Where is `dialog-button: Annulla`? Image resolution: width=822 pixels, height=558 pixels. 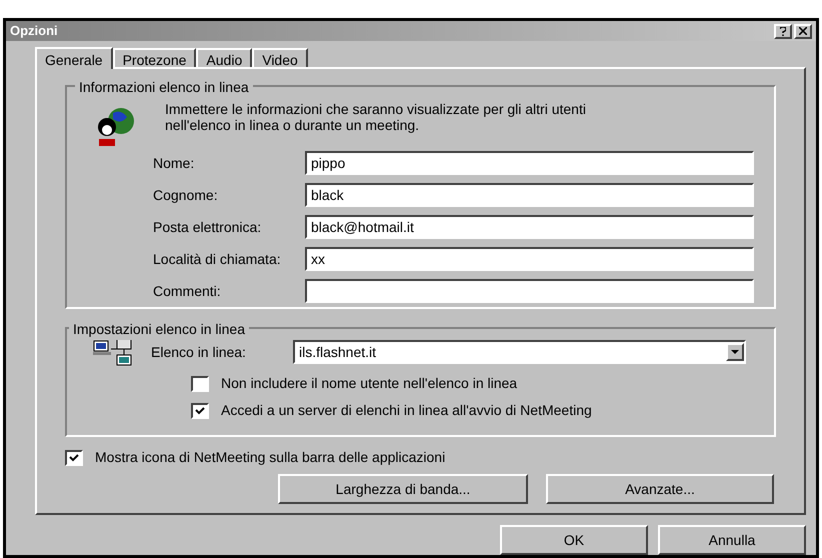
dialog-button: Annulla is located at coordinates (732, 540).